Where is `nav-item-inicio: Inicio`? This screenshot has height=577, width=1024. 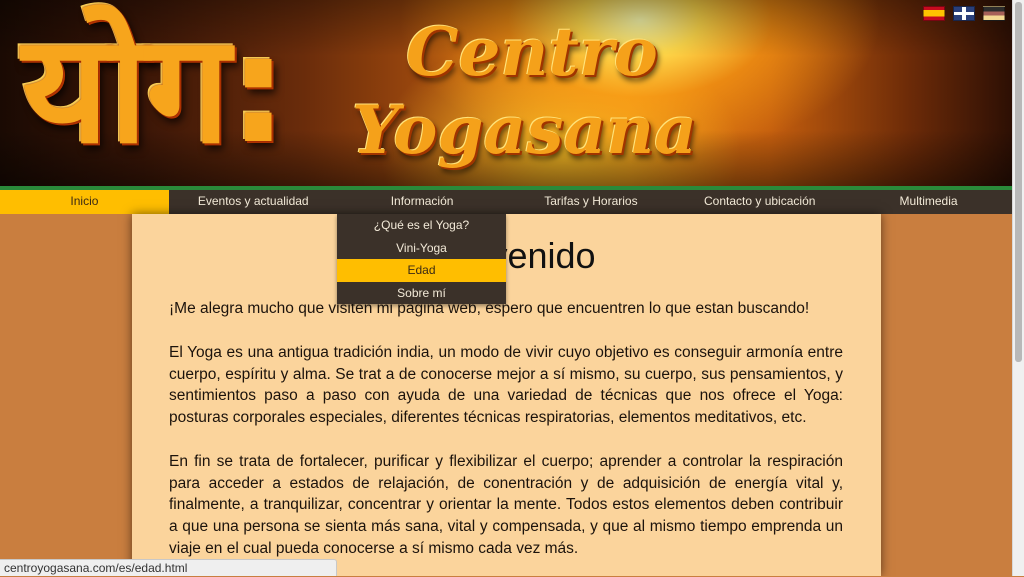 nav-item-inicio: Inicio is located at coordinates (84, 202).